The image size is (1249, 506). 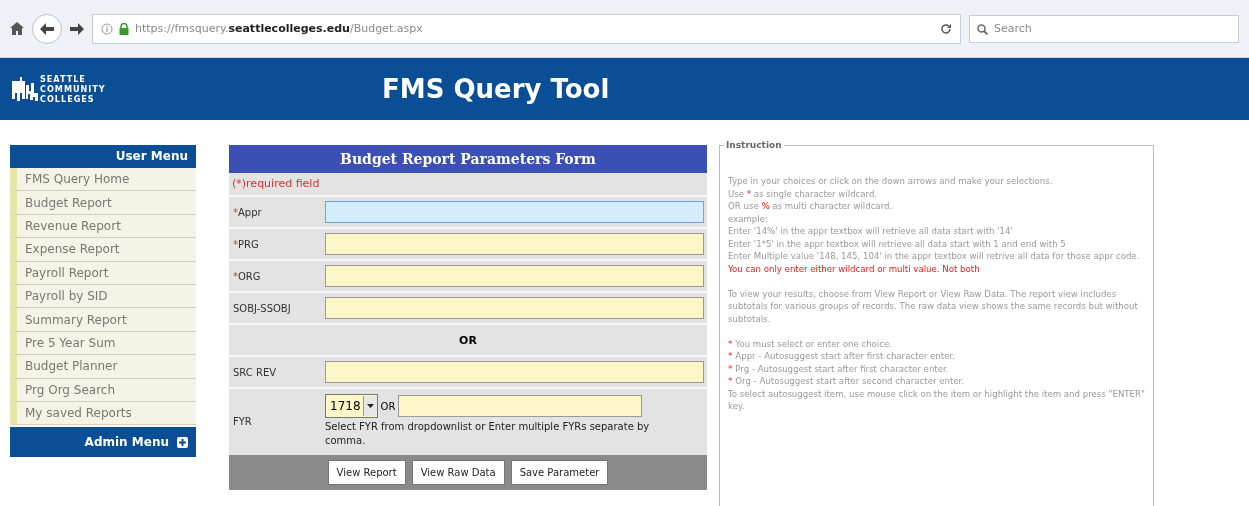 What do you see at coordinates (103, 273) in the screenshot?
I see `menu-item: Payroll Report` at bounding box center [103, 273].